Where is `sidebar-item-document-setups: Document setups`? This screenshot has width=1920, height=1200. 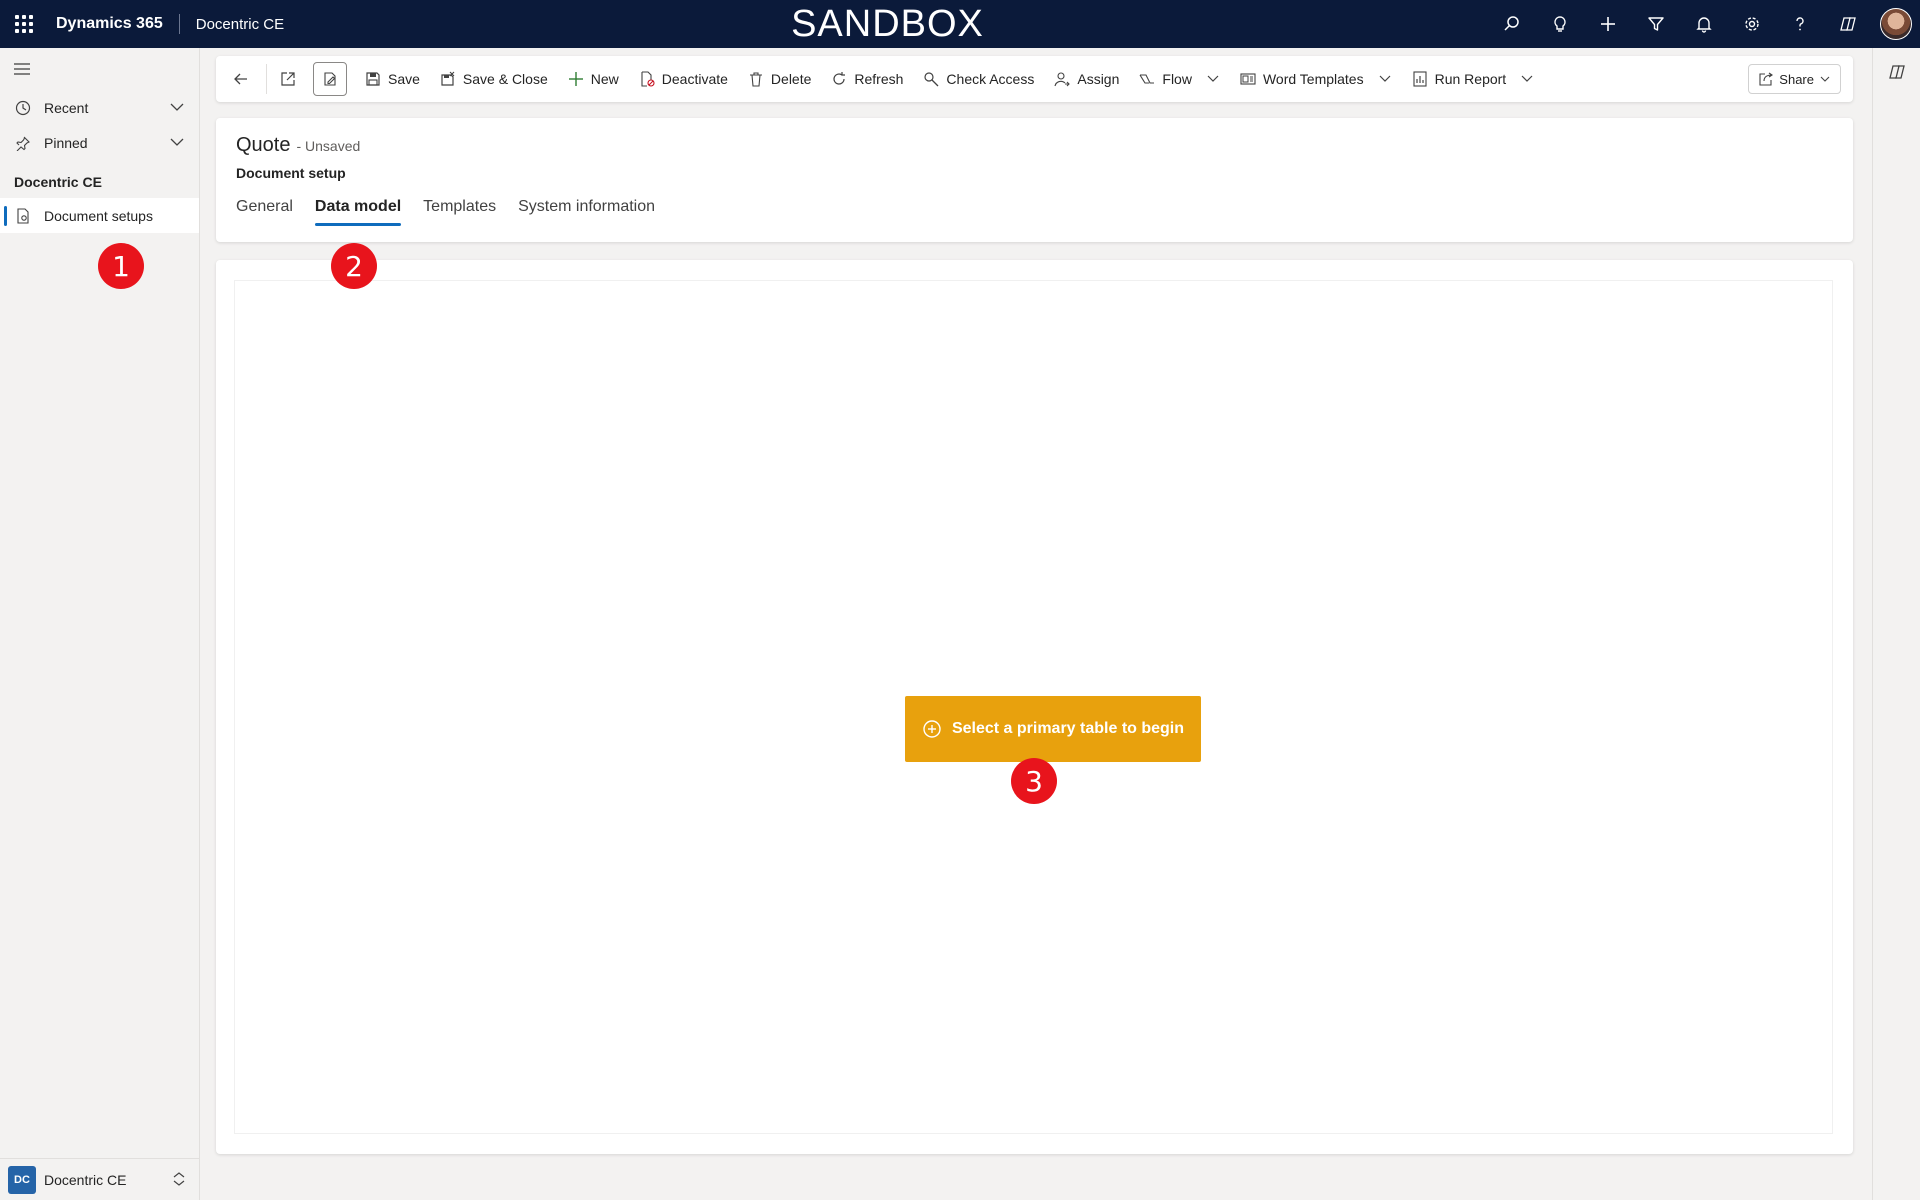 sidebar-item-document-setups: Document setups is located at coordinates (99, 215).